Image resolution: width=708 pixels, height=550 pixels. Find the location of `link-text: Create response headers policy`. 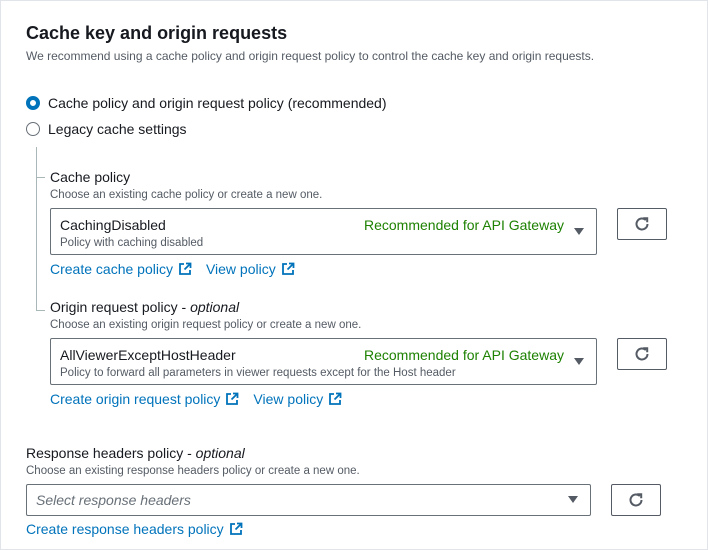

link-text: Create response headers policy is located at coordinates (125, 529).